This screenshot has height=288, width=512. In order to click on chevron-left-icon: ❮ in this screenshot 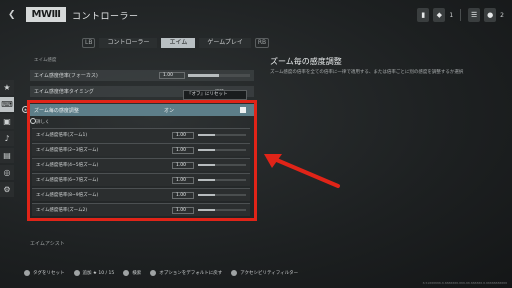, I will do `click(12, 15)`.